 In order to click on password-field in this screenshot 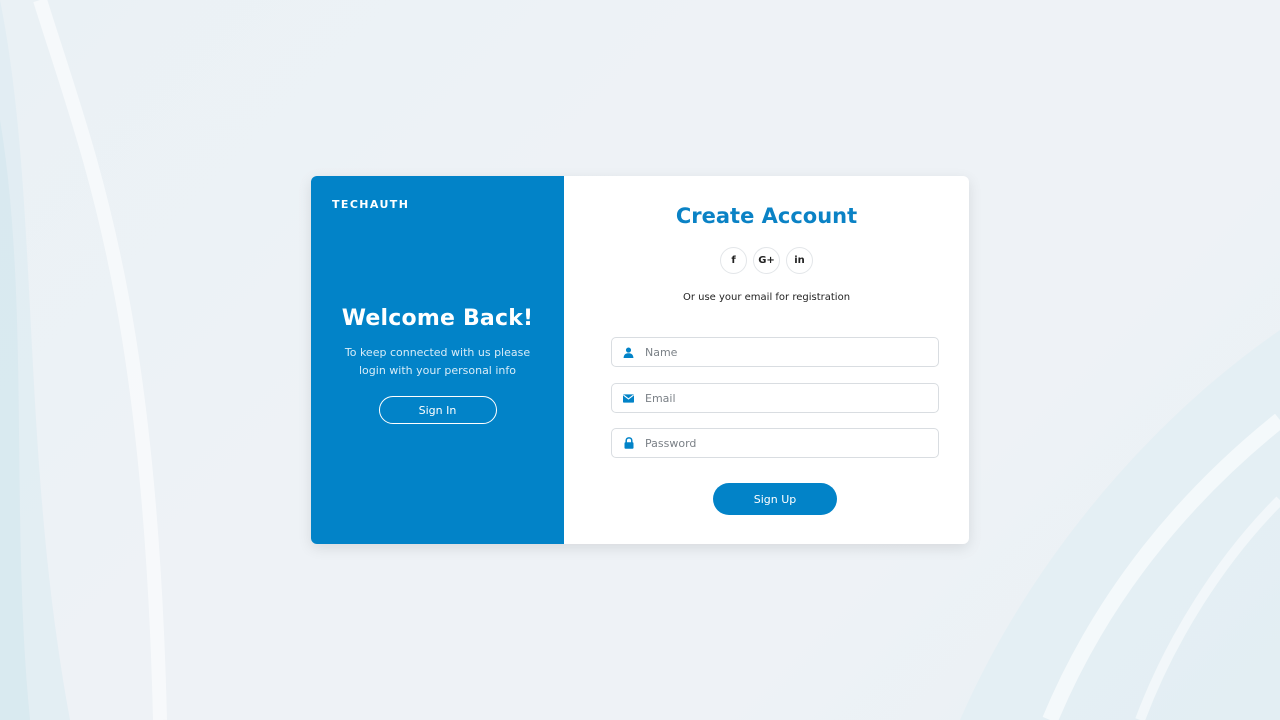, I will do `click(775, 443)`.